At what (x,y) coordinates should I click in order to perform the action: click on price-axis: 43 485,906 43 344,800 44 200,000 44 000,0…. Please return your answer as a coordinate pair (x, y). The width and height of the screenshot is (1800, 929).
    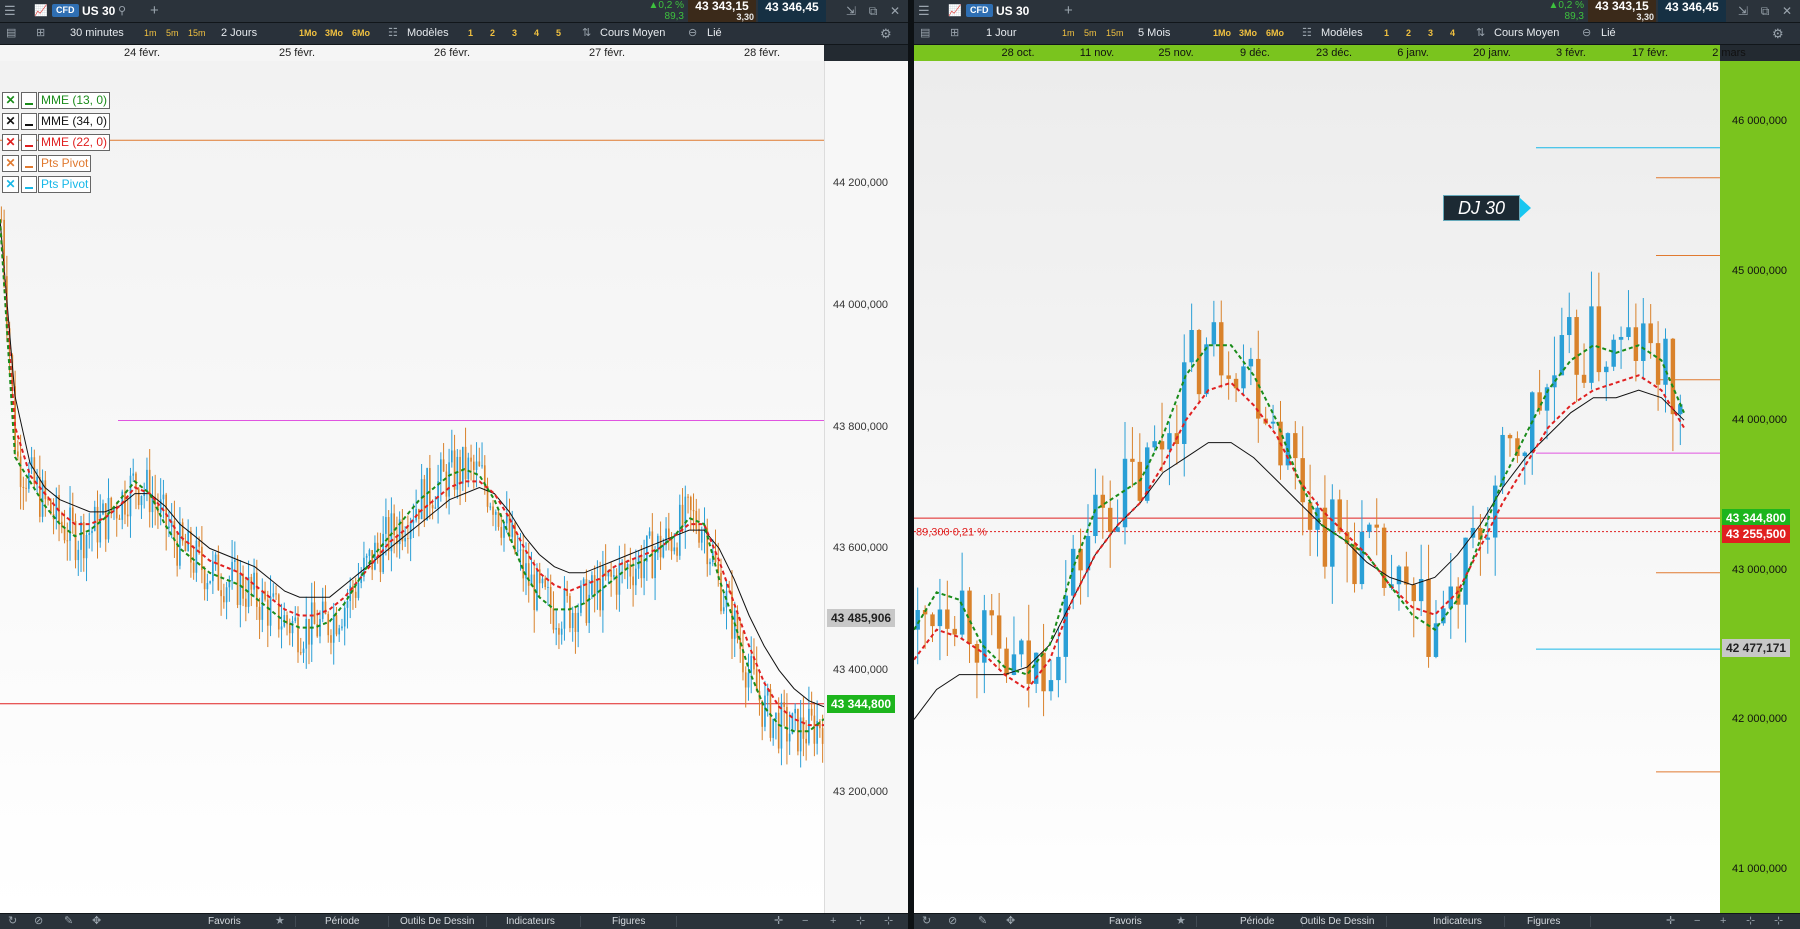
    Looking at the image, I should click on (866, 487).